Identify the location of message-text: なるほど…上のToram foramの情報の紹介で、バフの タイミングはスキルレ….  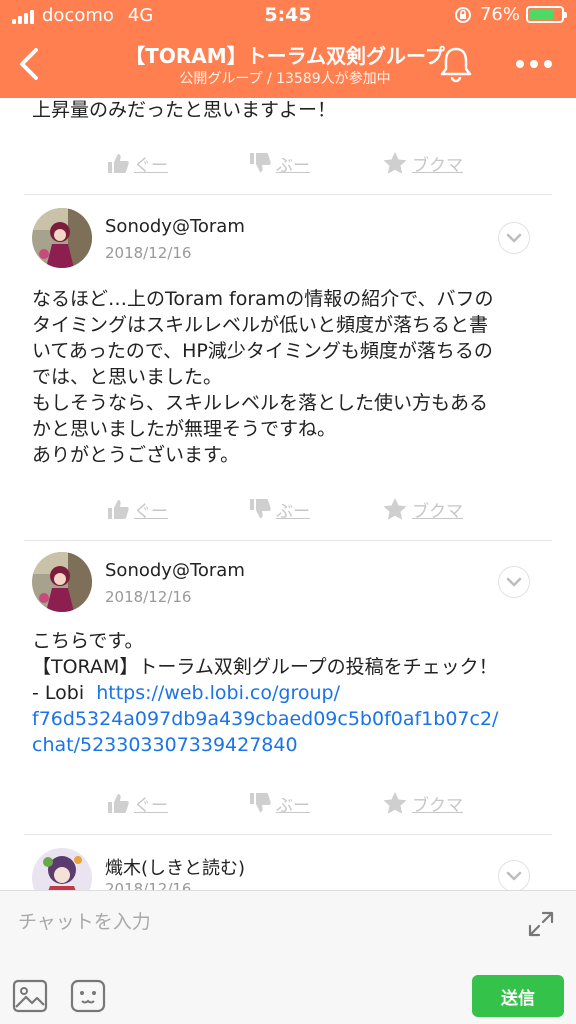
(263, 377).